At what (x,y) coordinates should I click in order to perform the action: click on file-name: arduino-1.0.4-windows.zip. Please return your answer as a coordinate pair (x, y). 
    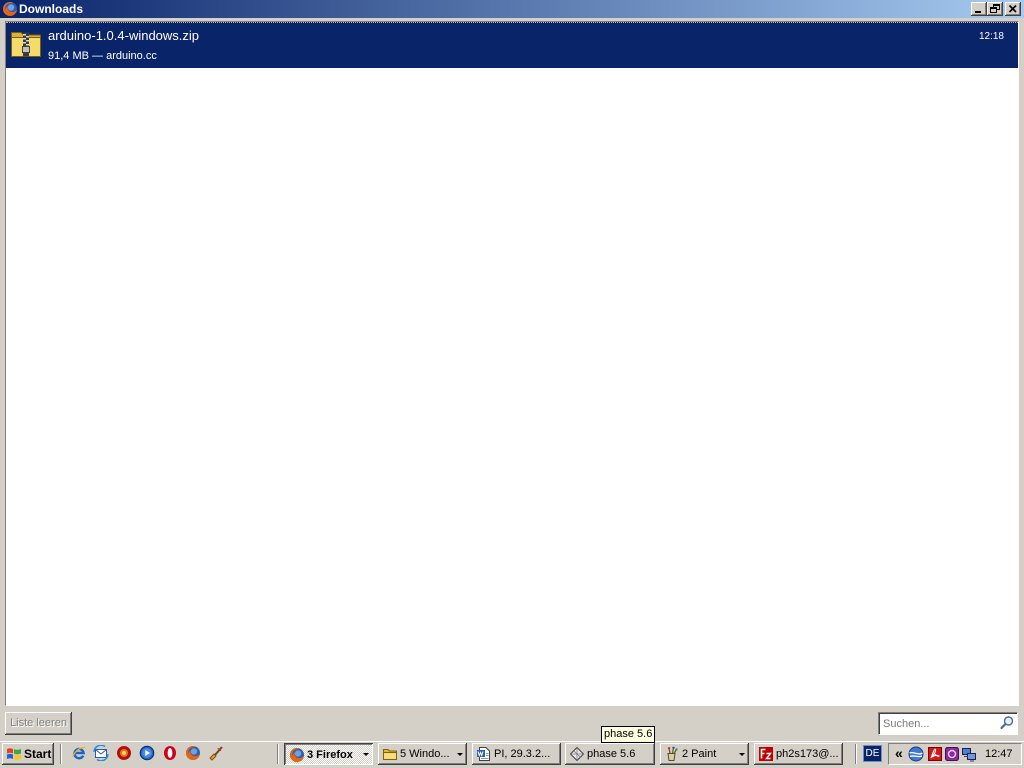
    Looking at the image, I should click on (124, 35).